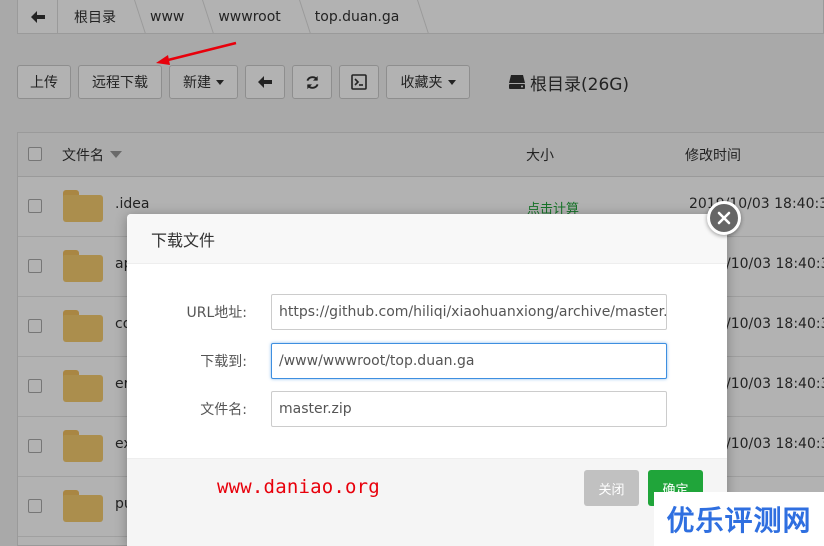  What do you see at coordinates (469, 409) in the screenshot?
I see `filename-input: master.zip` at bounding box center [469, 409].